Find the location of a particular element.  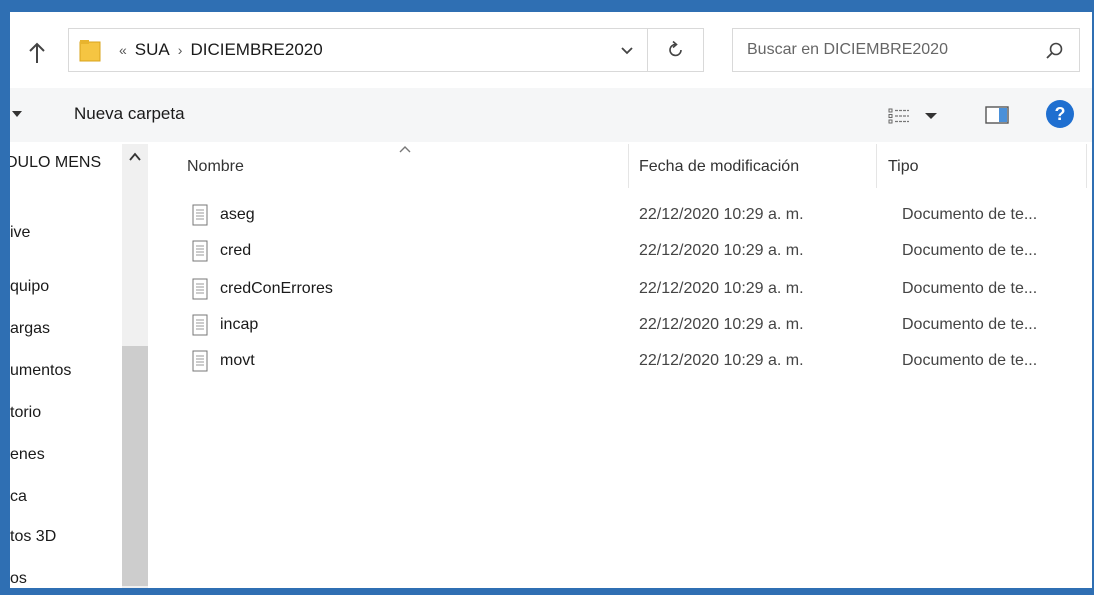

new-folder-button: Nueva carpeta is located at coordinates (129, 114).